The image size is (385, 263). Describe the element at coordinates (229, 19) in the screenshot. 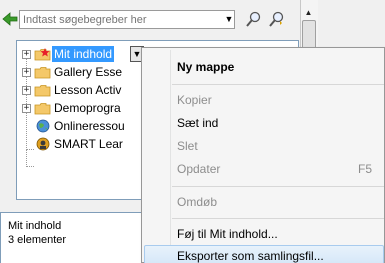

I see `chevron-down-icon: ▼` at that location.